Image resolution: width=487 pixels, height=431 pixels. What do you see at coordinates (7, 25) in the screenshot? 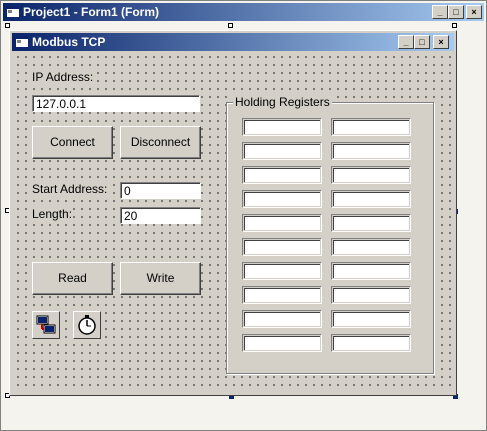
I see `selection-handle-top-left` at bounding box center [7, 25].